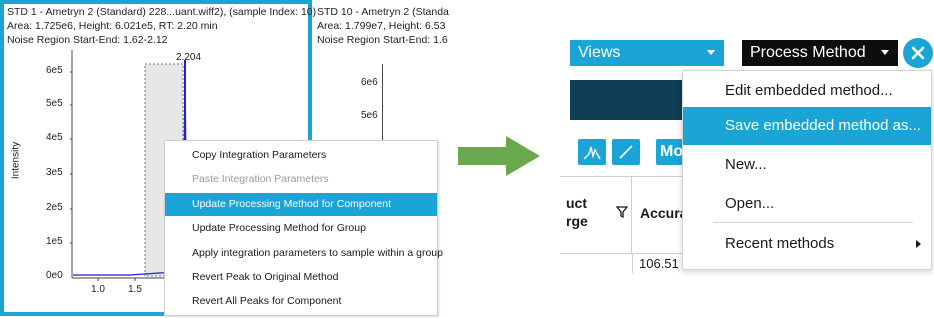  Describe the element at coordinates (813, 222) in the screenshot. I see `menu-separator` at that location.